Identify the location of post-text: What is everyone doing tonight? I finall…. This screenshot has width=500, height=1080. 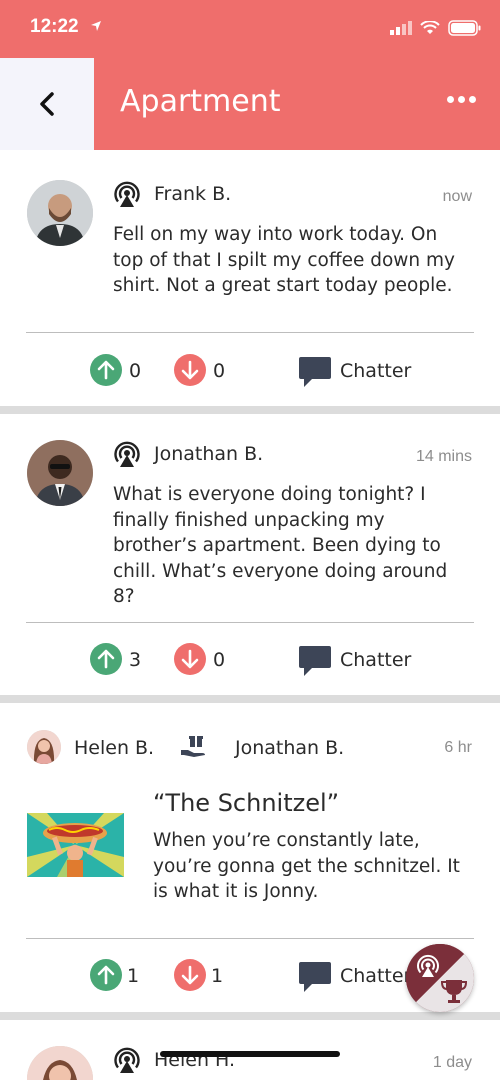
(280, 545).